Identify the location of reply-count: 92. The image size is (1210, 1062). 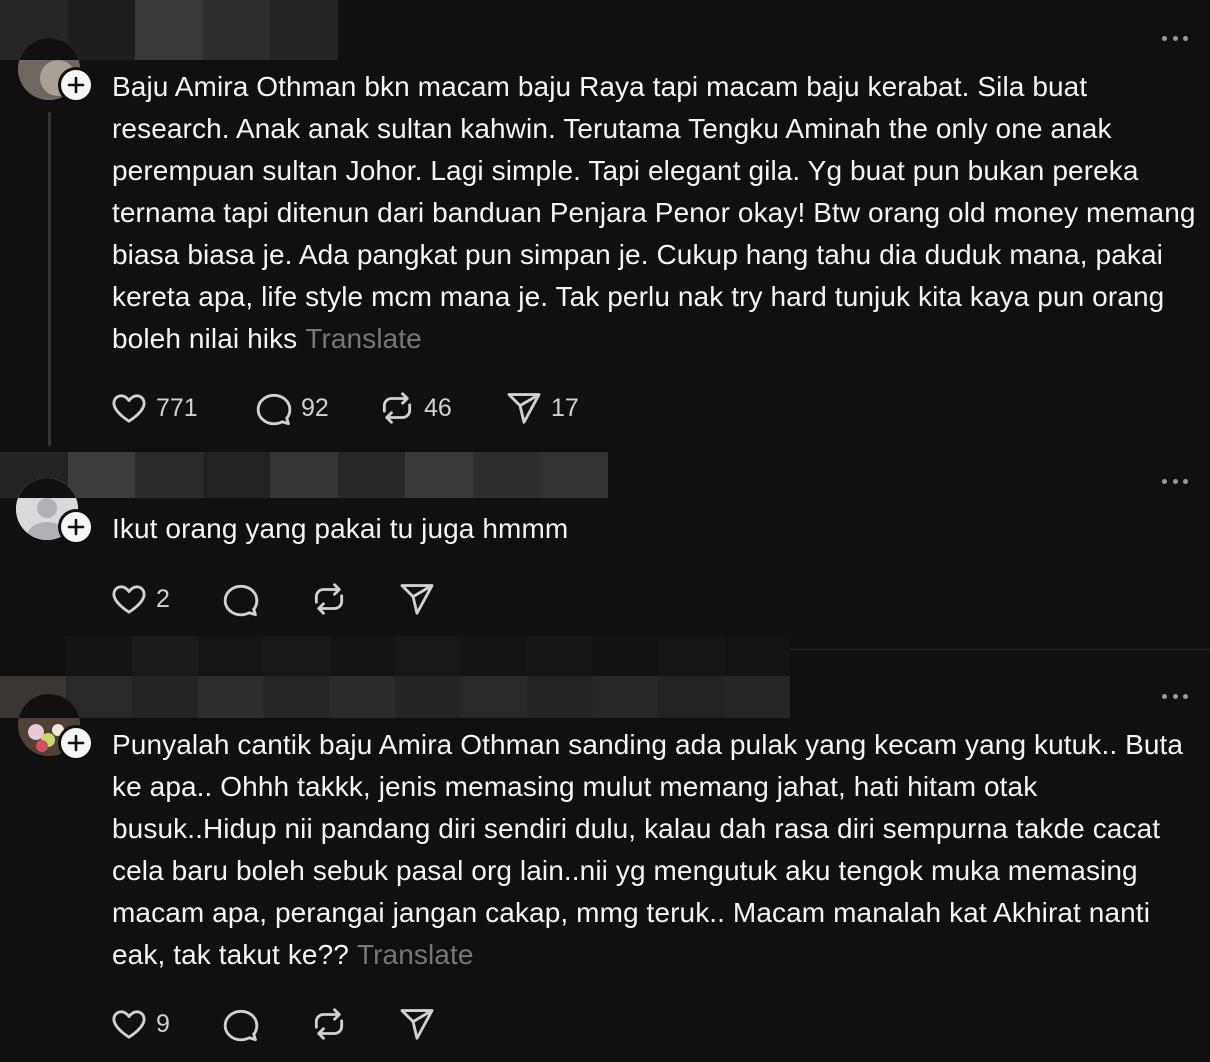
(315, 407).